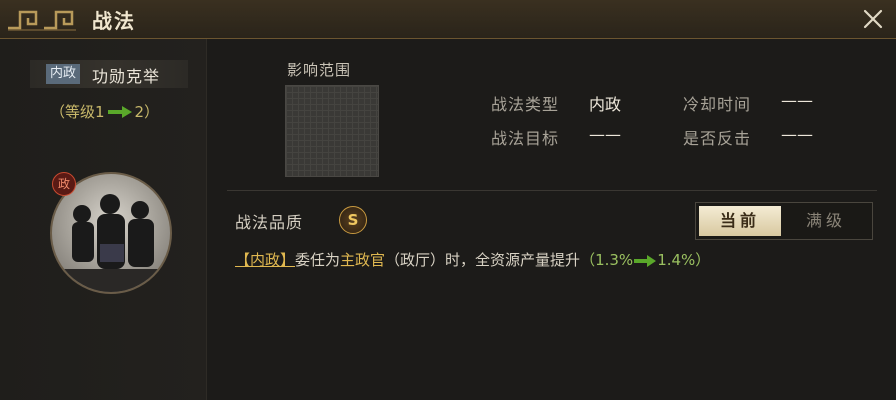 This screenshot has width=896, height=400. Describe the element at coordinates (126, 76) in the screenshot. I see `skill-name: 功勋克举` at that location.